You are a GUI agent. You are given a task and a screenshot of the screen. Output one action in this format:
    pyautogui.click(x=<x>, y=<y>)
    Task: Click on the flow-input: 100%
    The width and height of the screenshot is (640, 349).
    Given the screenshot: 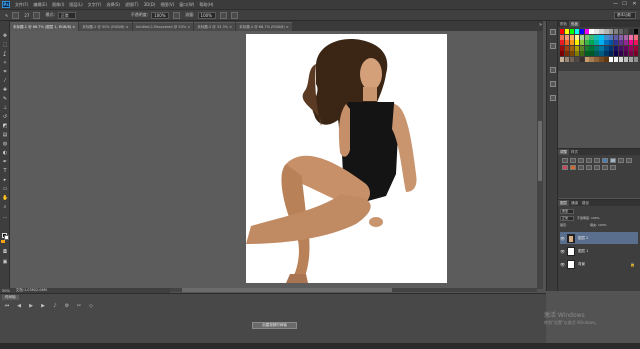 What is the action you would take?
    pyautogui.click(x=206, y=15)
    